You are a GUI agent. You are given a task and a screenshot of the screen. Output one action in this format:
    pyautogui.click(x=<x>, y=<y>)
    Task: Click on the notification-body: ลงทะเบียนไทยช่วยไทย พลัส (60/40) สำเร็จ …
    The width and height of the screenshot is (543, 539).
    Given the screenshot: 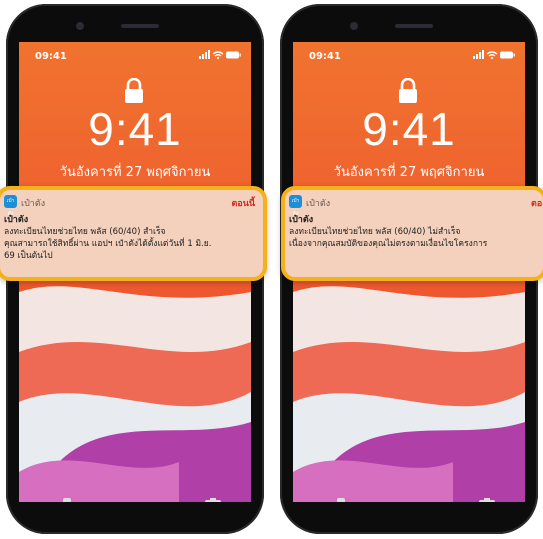 What is the action you would take?
    pyautogui.click(x=131, y=244)
    